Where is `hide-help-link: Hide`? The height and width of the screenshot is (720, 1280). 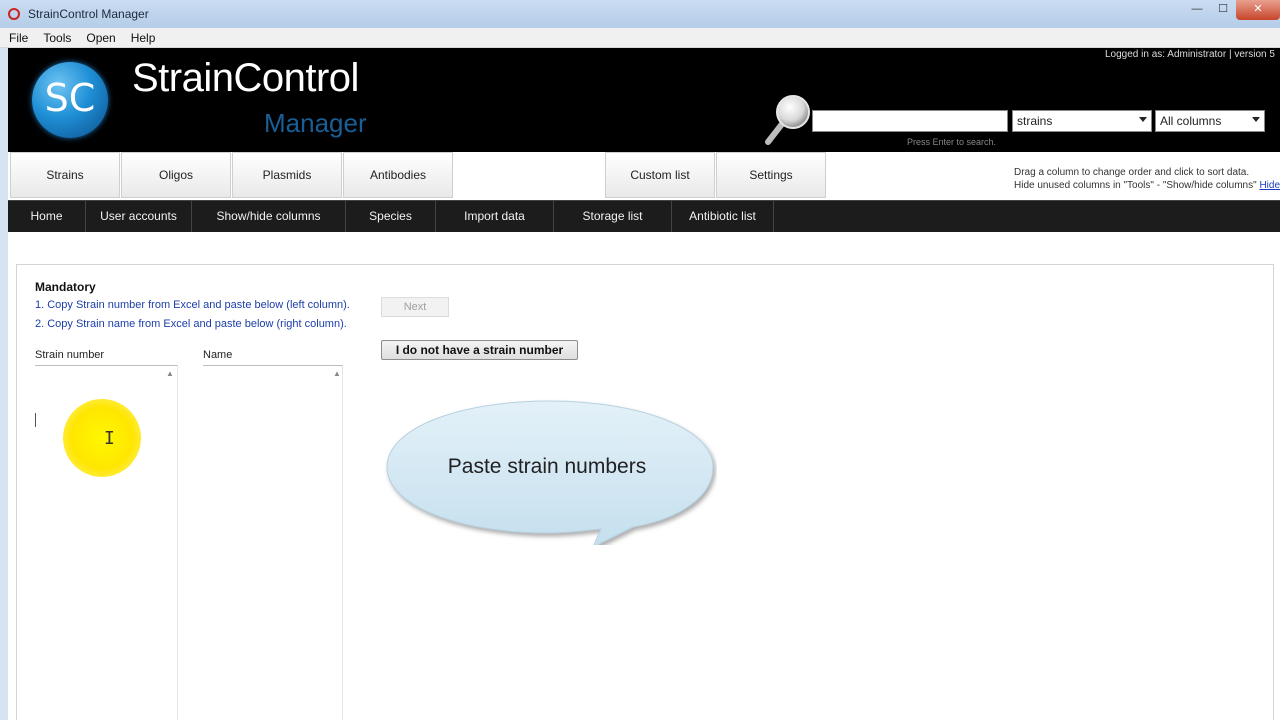
hide-help-link: Hide is located at coordinates (1269, 185).